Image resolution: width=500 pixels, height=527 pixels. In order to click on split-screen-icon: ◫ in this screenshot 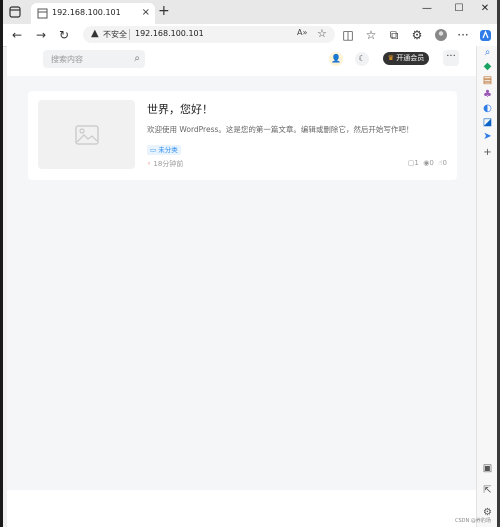, I will do `click(348, 35)`.